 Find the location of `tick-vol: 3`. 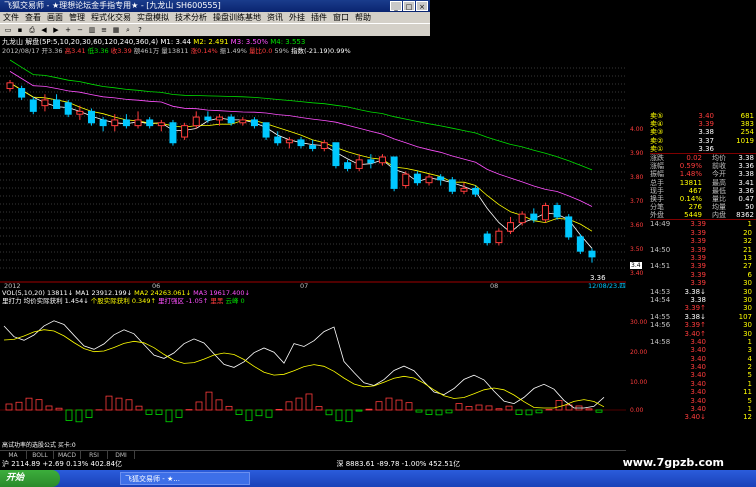

tick-vol: 3 is located at coordinates (749, 350).